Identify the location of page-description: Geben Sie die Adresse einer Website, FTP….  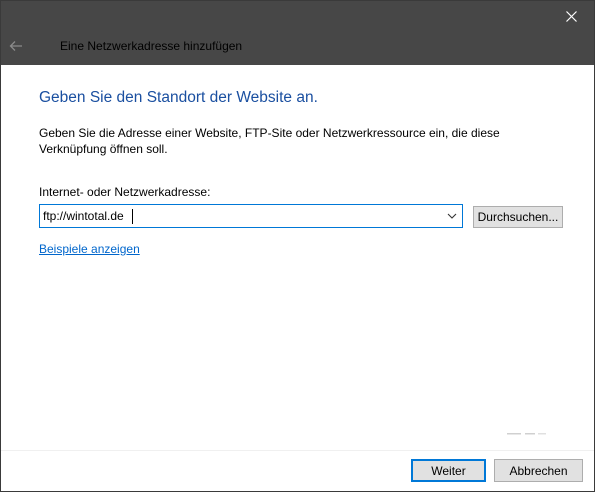
(269, 141).